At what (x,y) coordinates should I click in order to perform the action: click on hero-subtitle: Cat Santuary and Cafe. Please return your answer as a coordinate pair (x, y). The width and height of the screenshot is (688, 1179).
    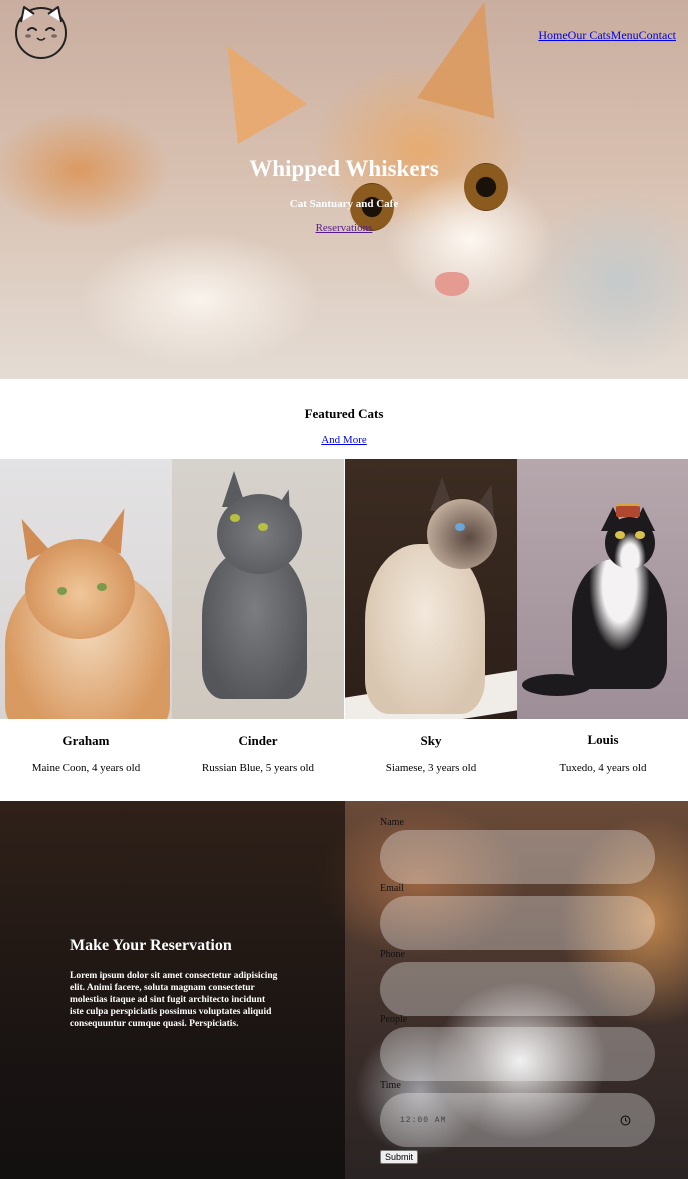
    Looking at the image, I should click on (344, 204).